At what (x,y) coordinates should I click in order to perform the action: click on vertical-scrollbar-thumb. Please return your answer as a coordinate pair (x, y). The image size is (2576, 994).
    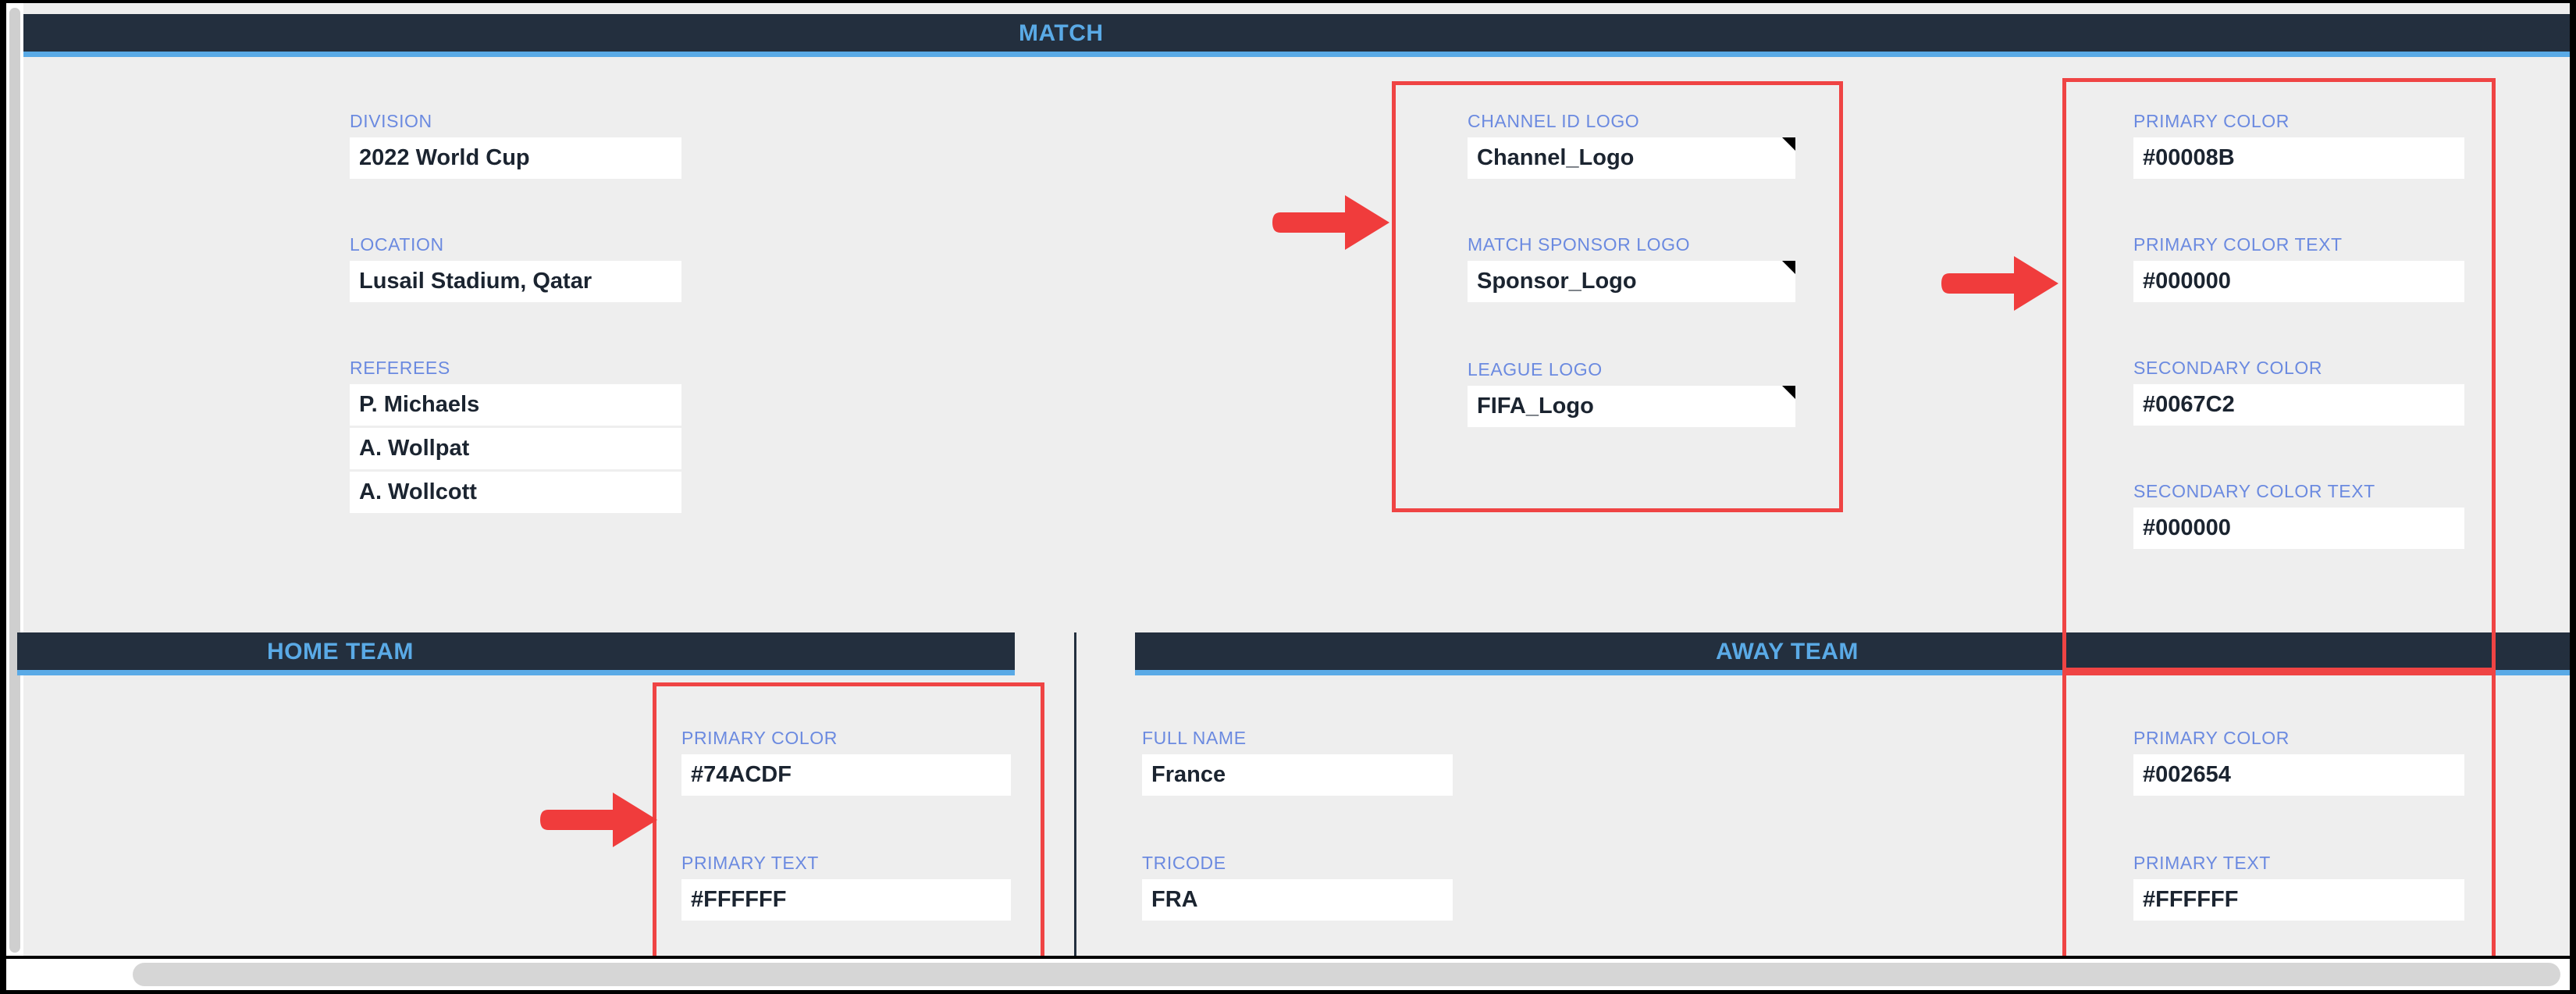
    Looking at the image, I should click on (15, 480).